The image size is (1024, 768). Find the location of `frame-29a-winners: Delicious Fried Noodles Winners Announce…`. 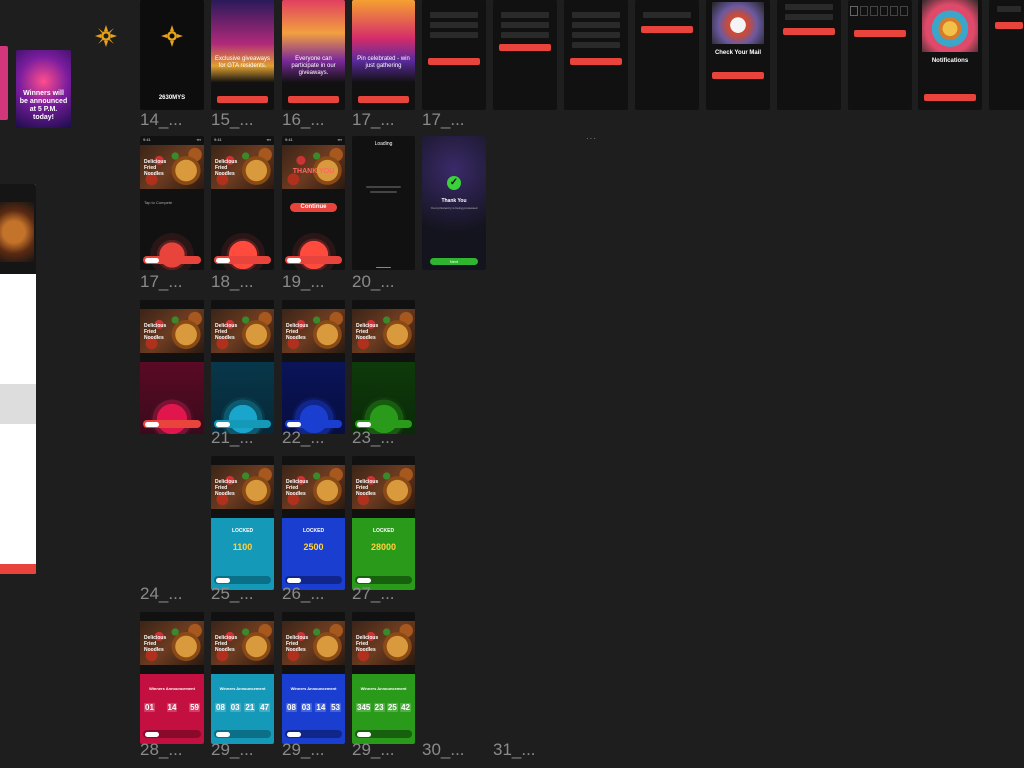

frame-29a-winners: Delicious Fried Noodles Winners Announce… is located at coordinates (242, 678).